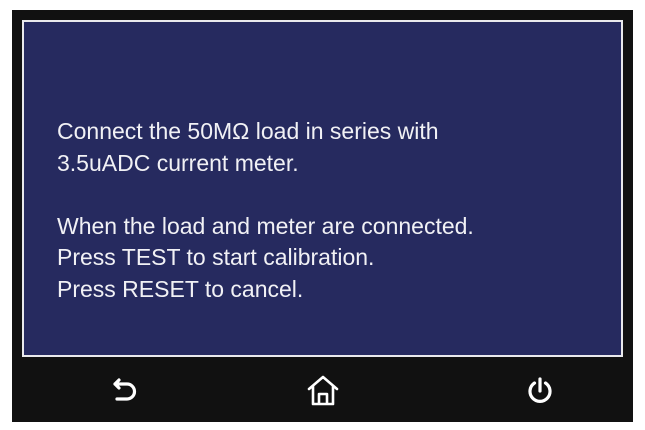 The width and height of the screenshot is (645, 430). I want to click on home-icon, so click(323, 391).